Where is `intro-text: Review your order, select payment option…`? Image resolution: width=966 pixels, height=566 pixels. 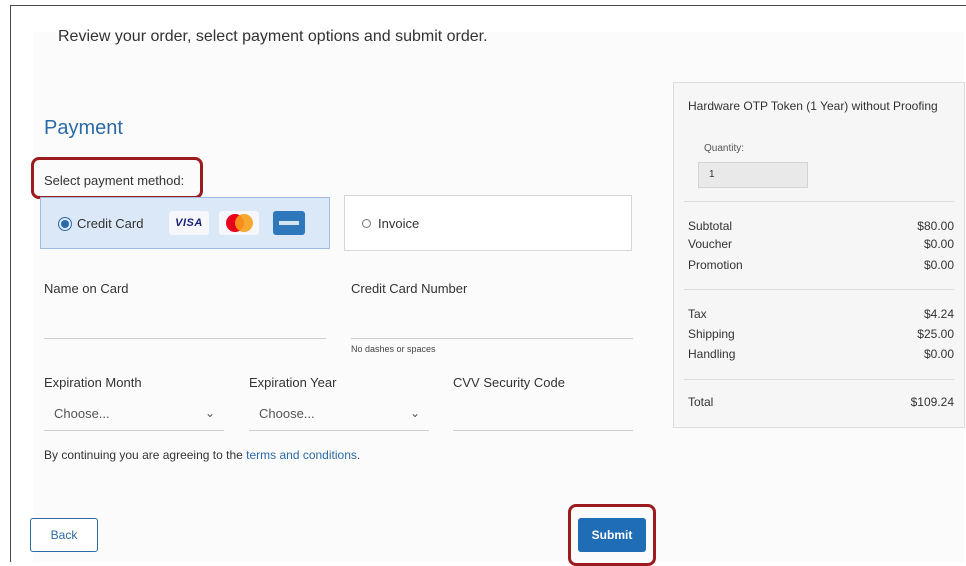
intro-text: Review your order, select payment option… is located at coordinates (273, 36).